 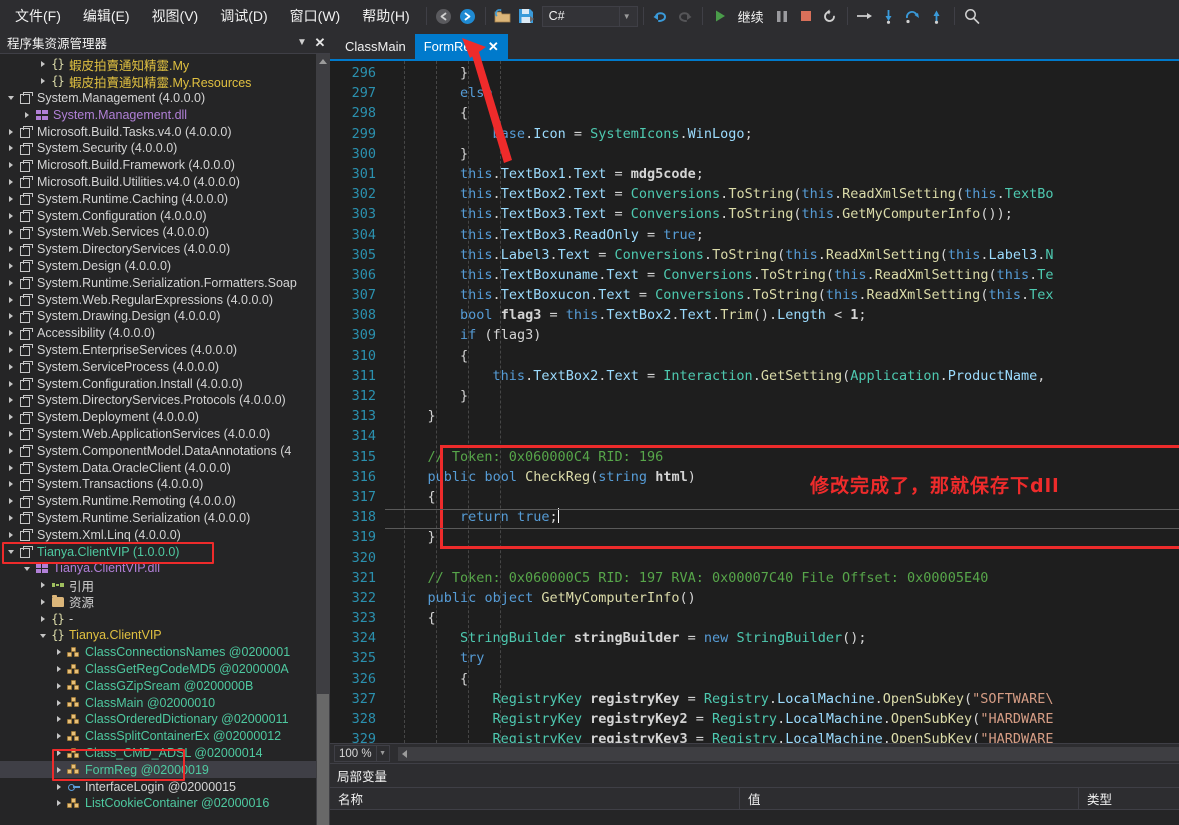 I want to click on tree-node: System.Configuration.Install (4.0.0.0), so click(x=158, y=383).